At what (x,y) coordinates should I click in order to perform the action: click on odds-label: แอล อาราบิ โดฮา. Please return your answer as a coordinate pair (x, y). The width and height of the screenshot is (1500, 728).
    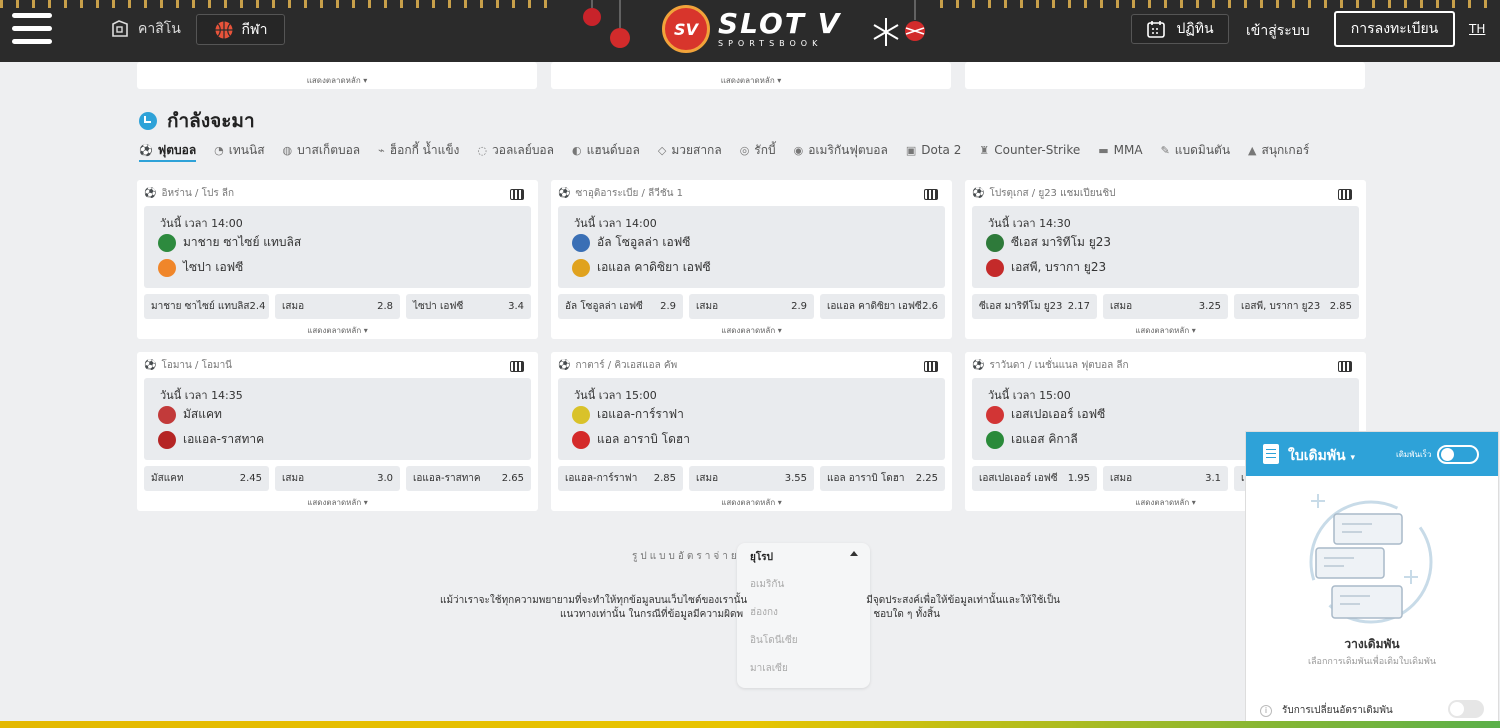
    Looking at the image, I should click on (866, 478).